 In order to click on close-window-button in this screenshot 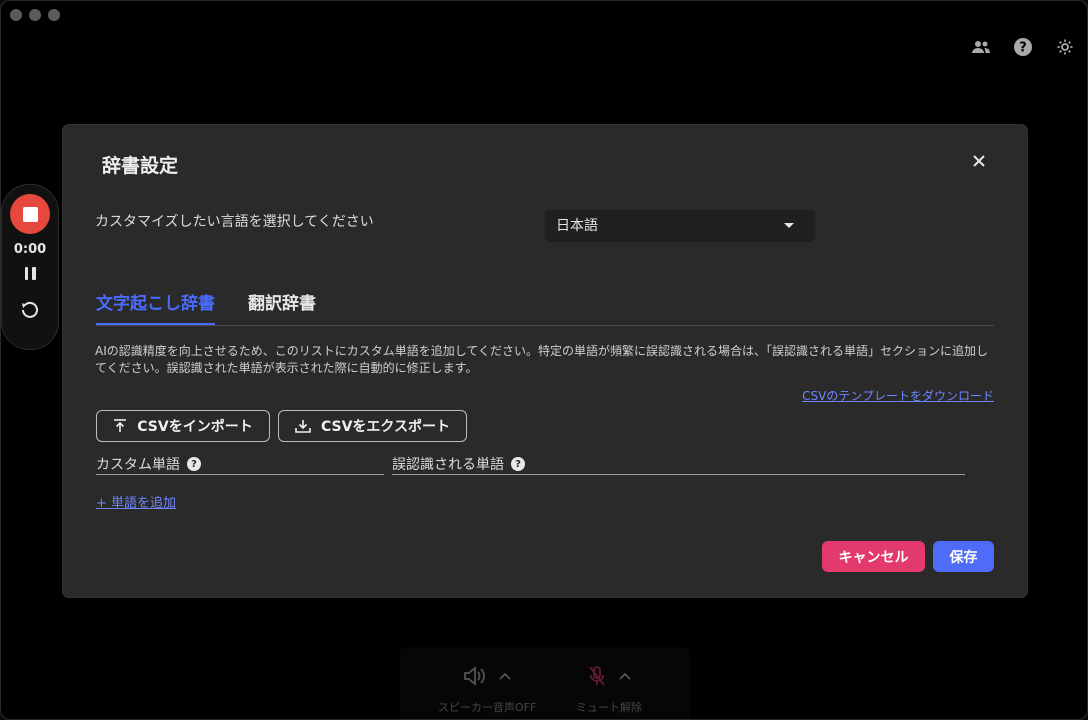, I will do `click(16, 15)`.